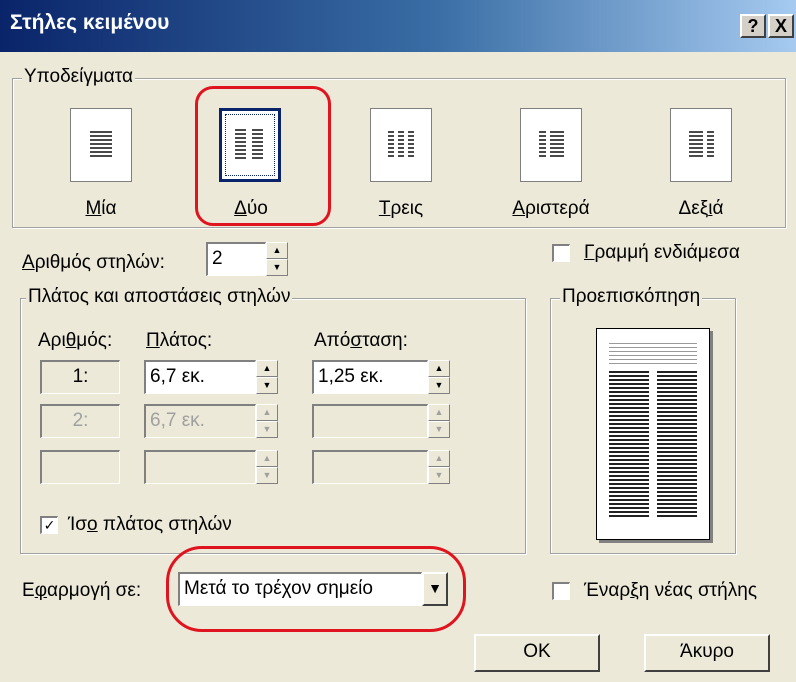  I want to click on preset-right-label: Δεξιά, so click(701, 208).